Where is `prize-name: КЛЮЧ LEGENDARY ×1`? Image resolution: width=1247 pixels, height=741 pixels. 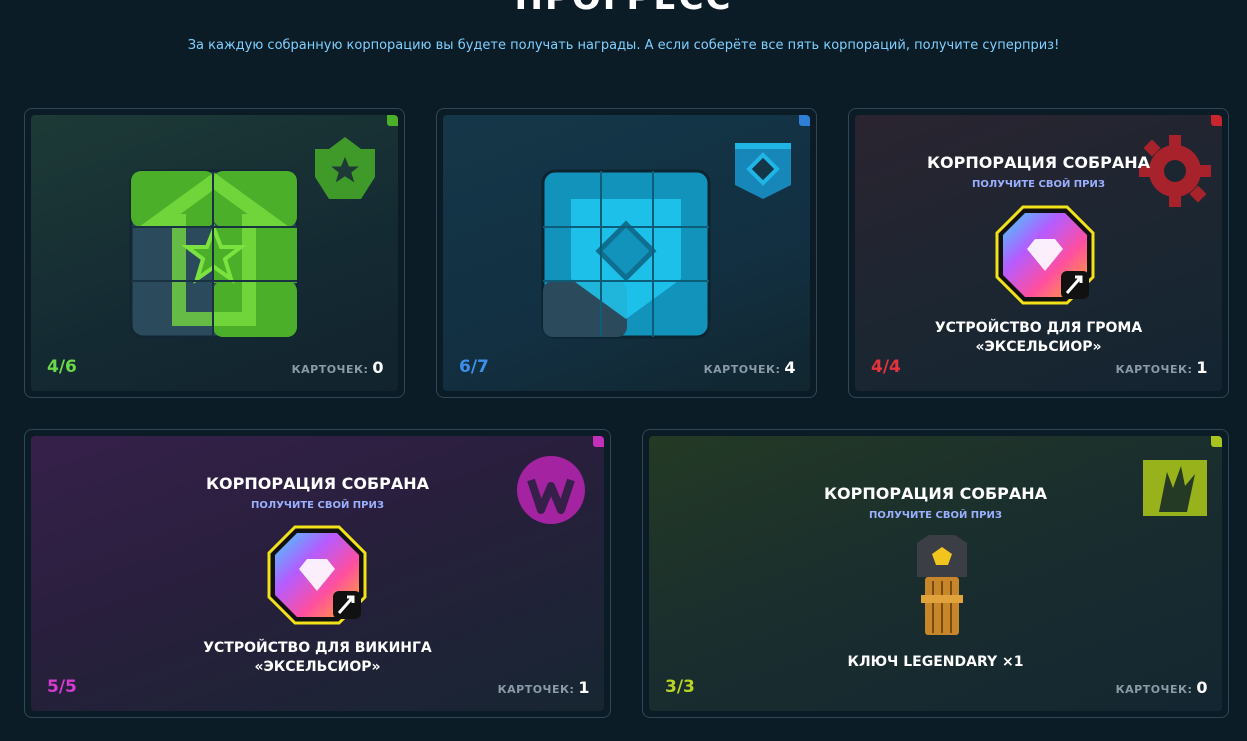
prize-name: КЛЮЧ LEGENDARY ×1 is located at coordinates (935, 662).